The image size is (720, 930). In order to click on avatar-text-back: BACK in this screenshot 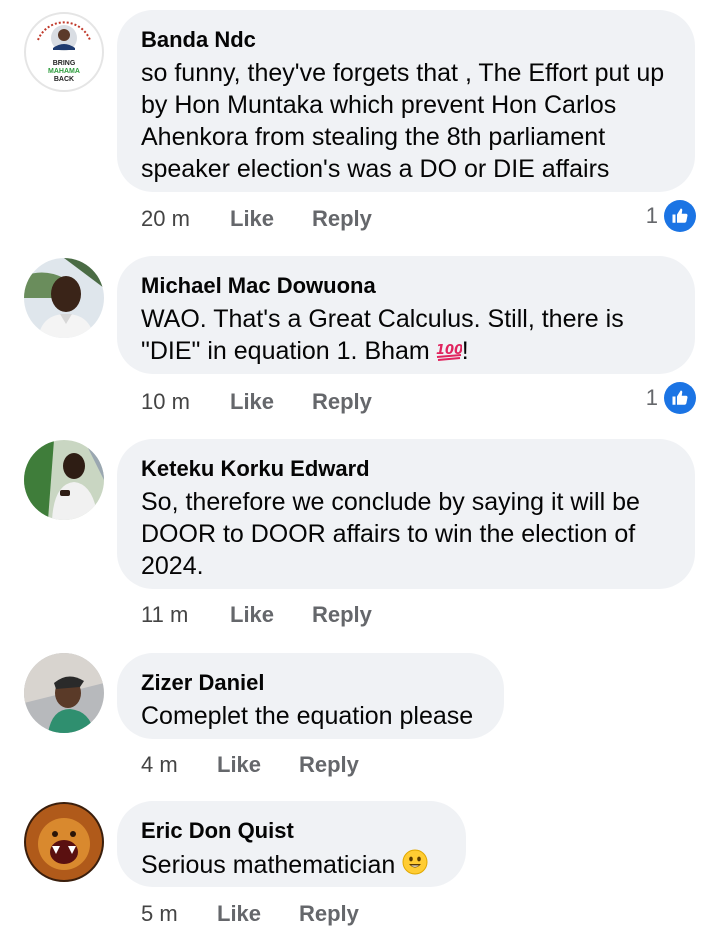, I will do `click(64, 79)`.